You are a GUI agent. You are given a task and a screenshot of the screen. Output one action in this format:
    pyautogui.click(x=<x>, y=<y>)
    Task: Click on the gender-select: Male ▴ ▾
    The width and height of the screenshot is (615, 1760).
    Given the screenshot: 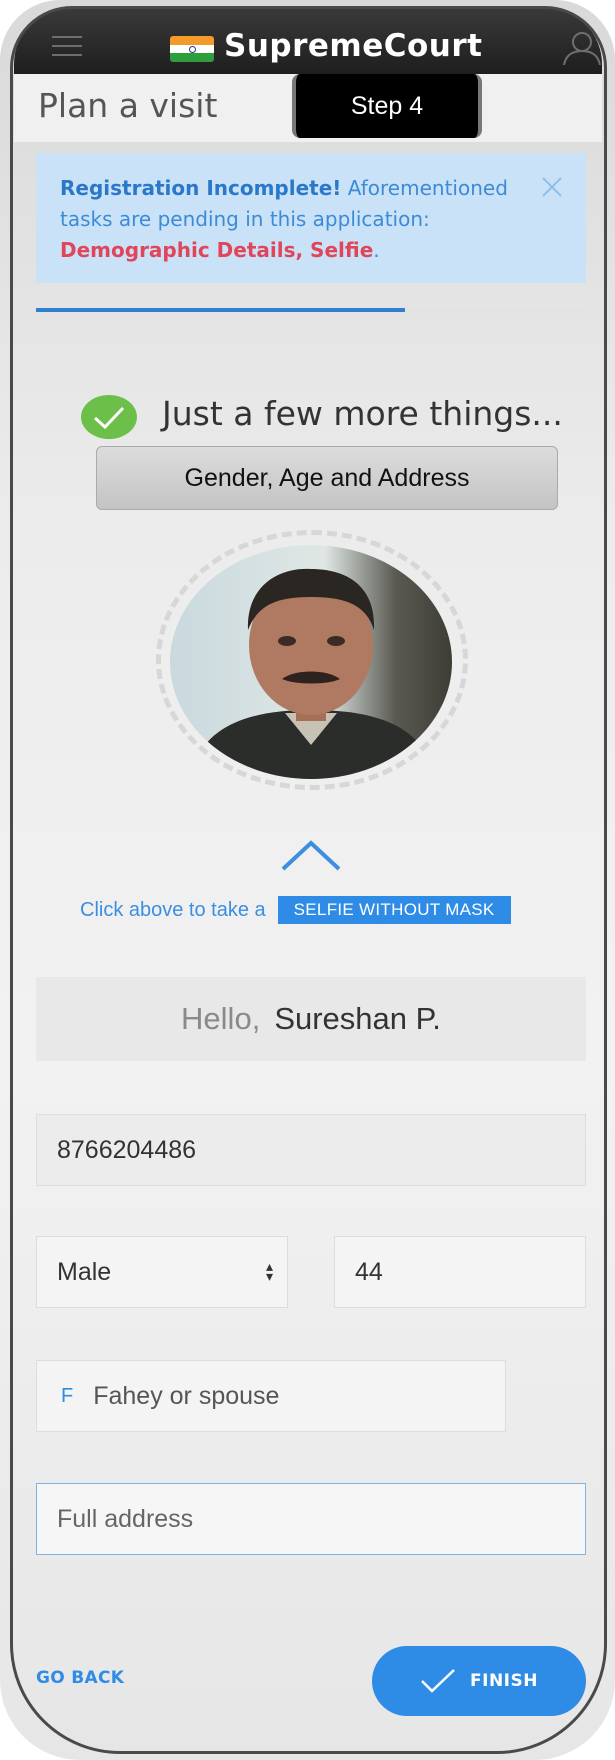 What is the action you would take?
    pyautogui.click(x=162, y=1272)
    